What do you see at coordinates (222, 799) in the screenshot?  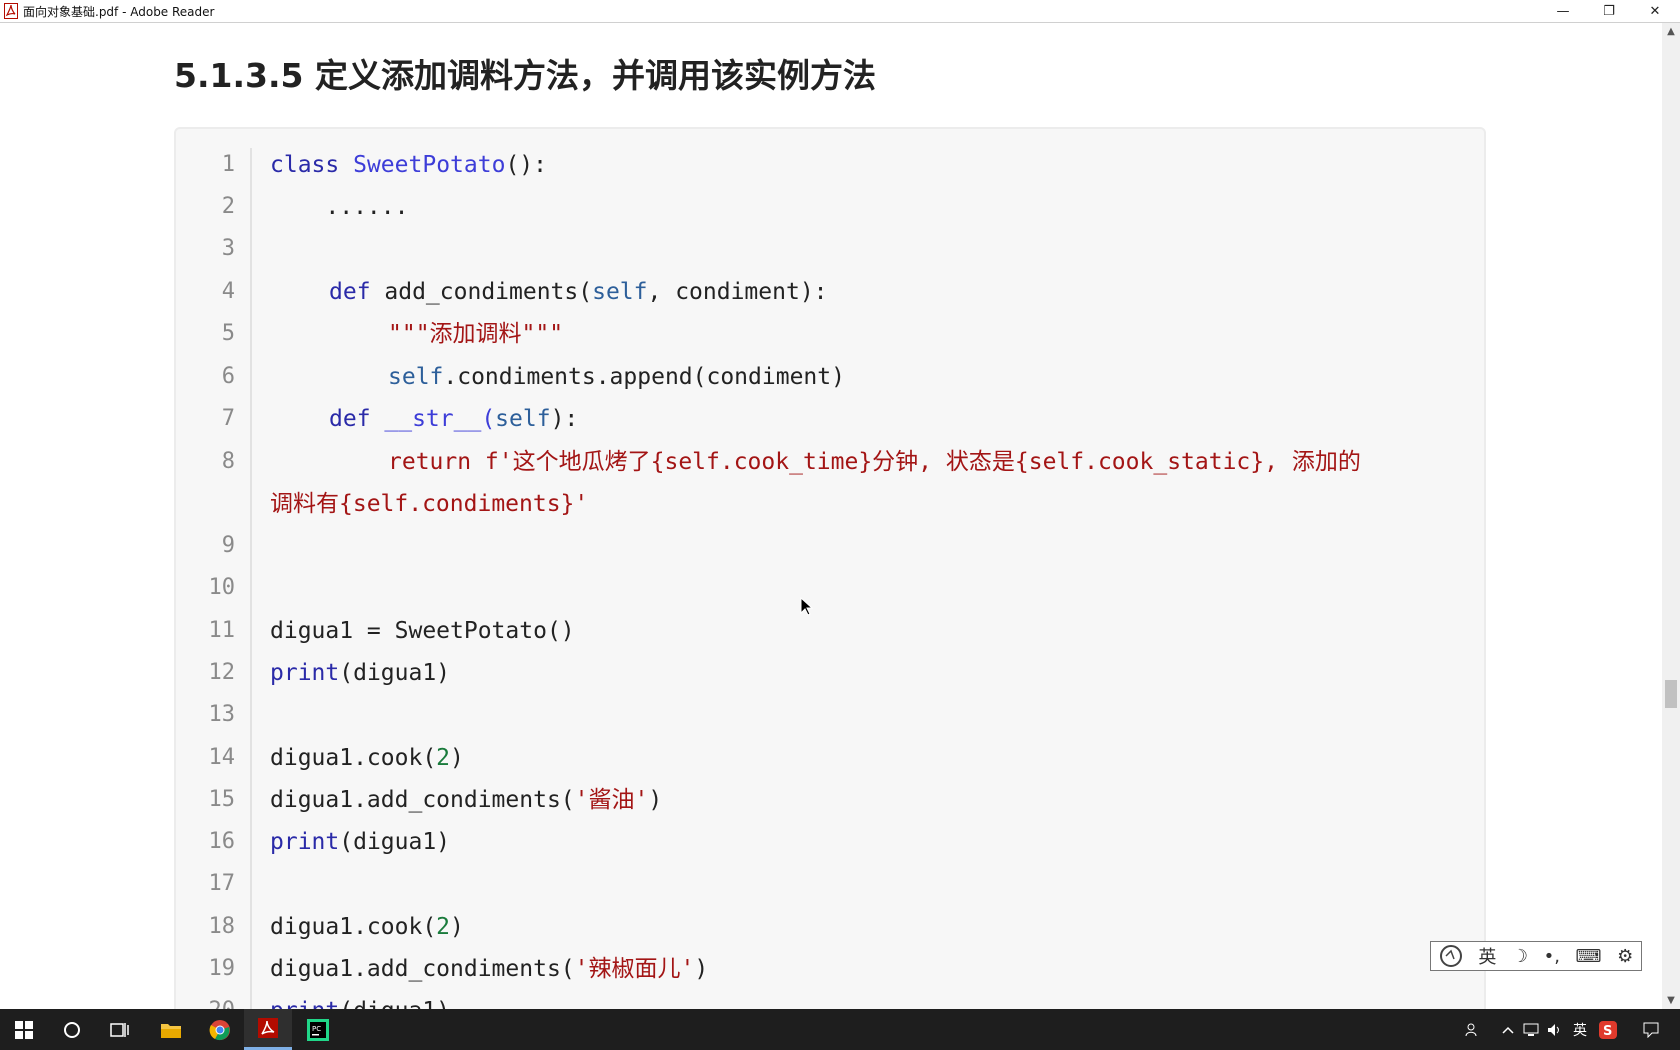 I see `line-number: 15` at bounding box center [222, 799].